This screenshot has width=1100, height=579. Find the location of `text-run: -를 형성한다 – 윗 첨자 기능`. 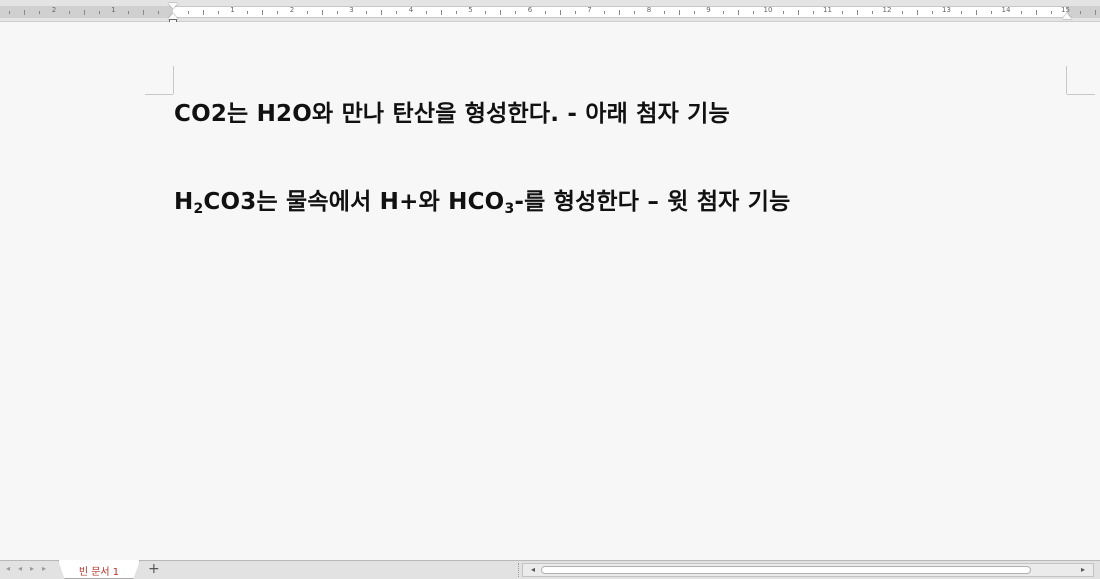

text-run: -를 형성한다 – 윗 첨자 기능 is located at coordinates (652, 202).